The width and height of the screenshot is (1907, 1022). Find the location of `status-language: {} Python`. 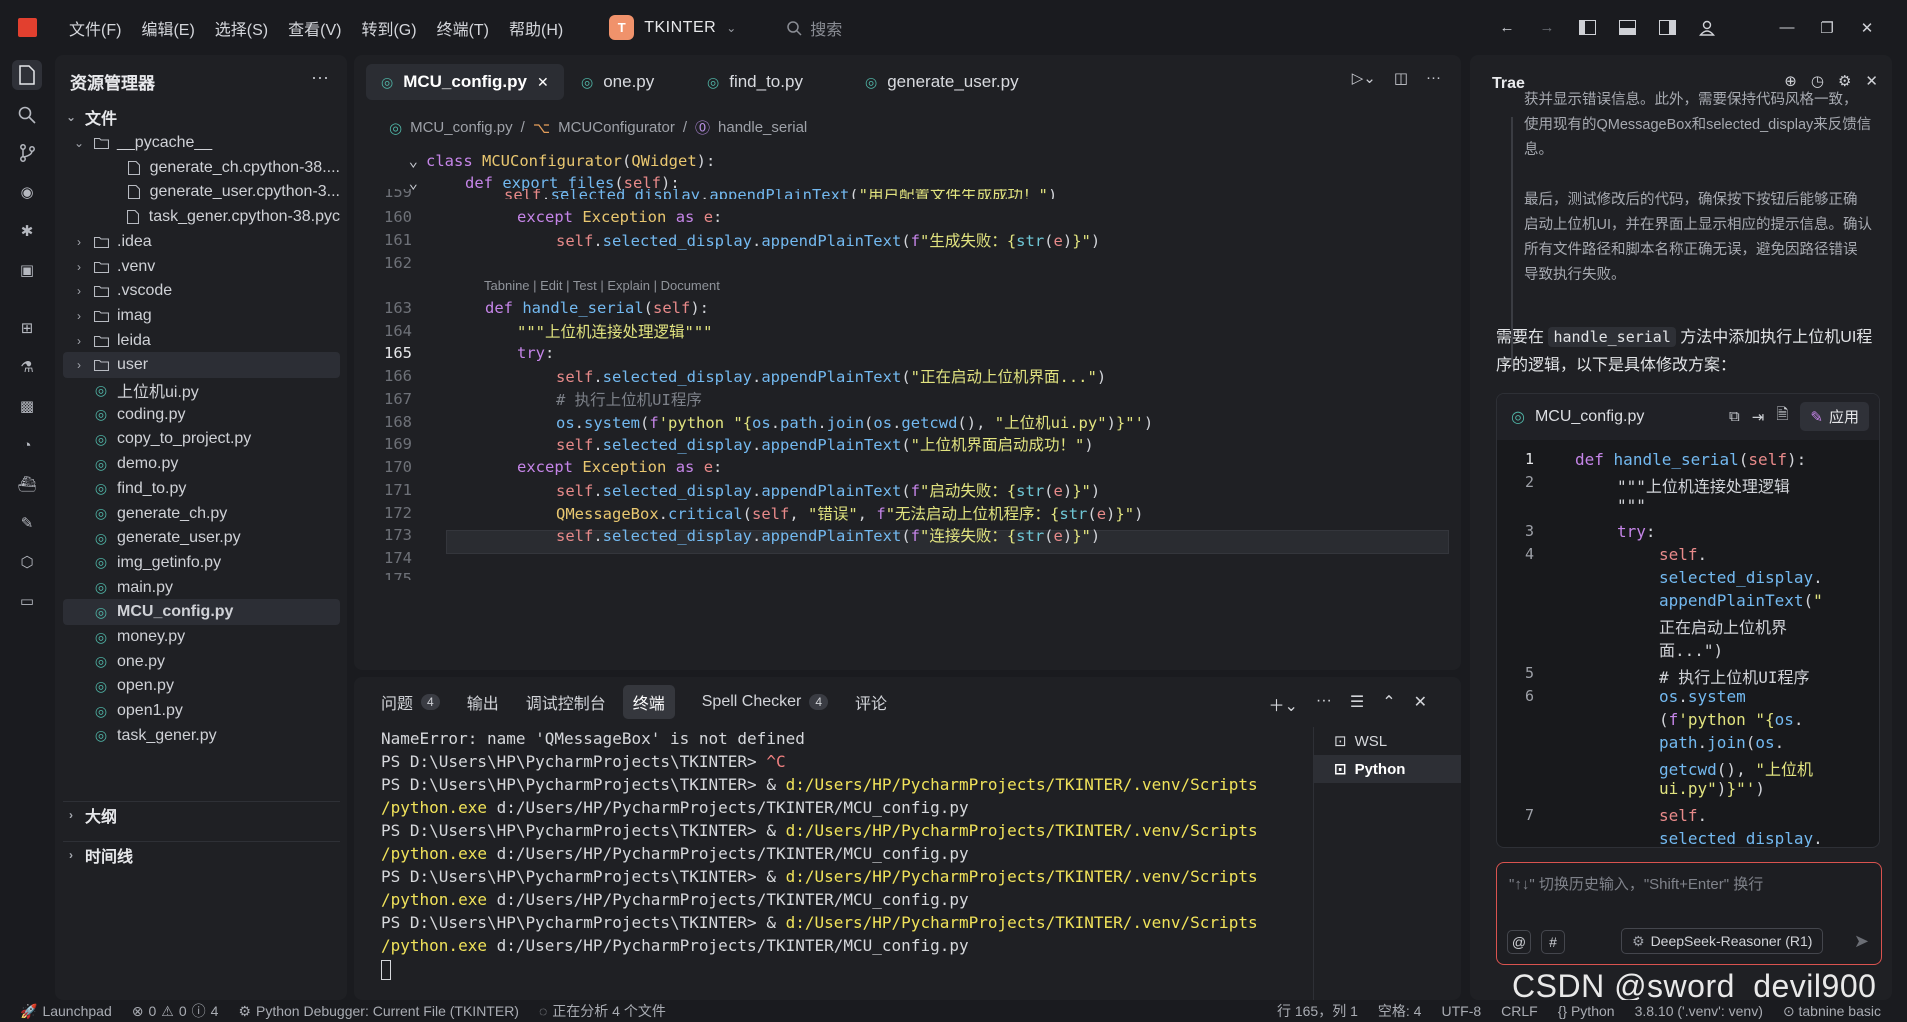

status-language: {} Python is located at coordinates (1586, 1011).